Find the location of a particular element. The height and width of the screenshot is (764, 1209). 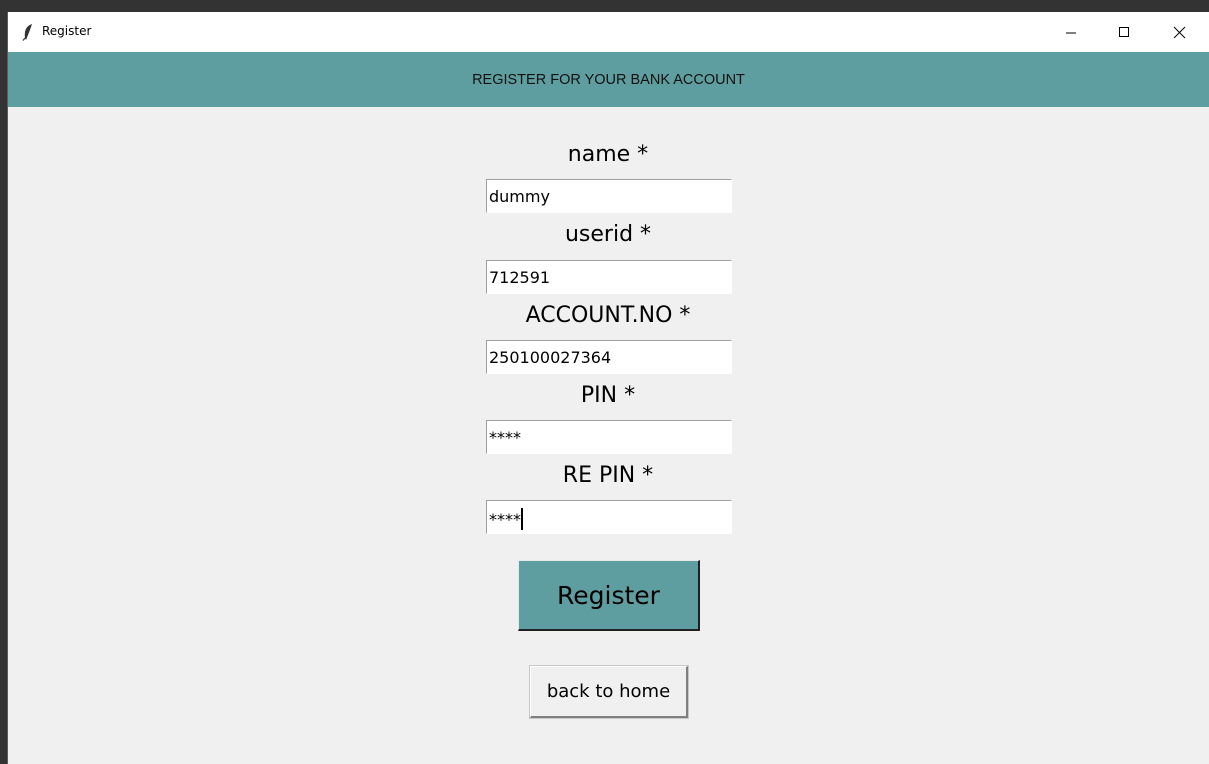

page-header: REGISTER FOR YOUR BANK ACCOUNT is located at coordinates (608, 79).